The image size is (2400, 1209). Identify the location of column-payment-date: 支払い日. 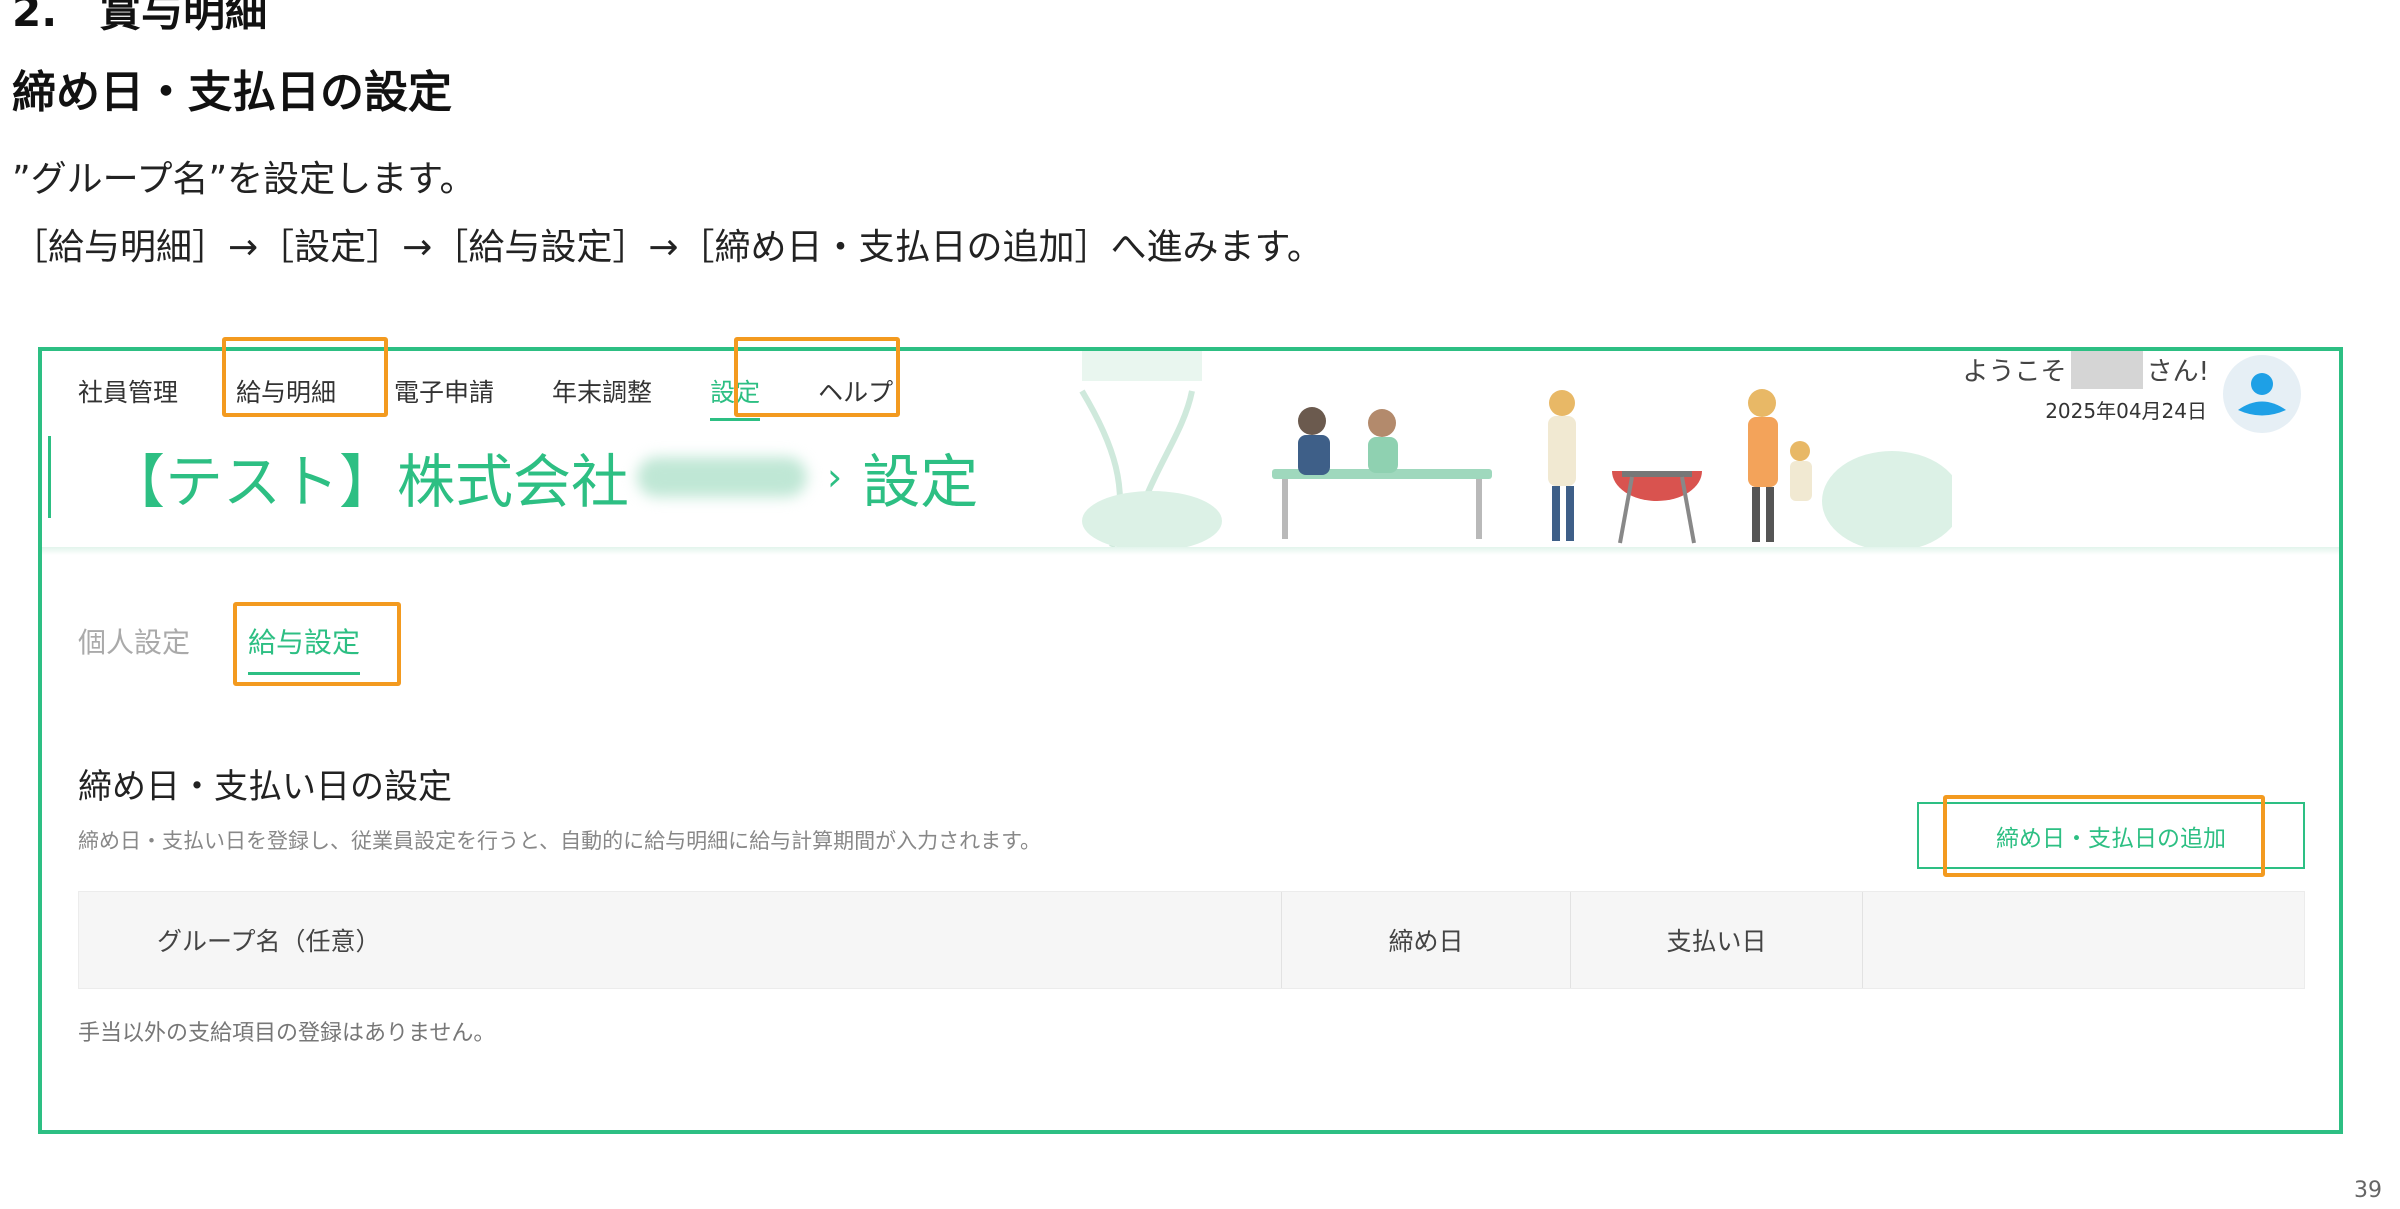
(1717, 940).